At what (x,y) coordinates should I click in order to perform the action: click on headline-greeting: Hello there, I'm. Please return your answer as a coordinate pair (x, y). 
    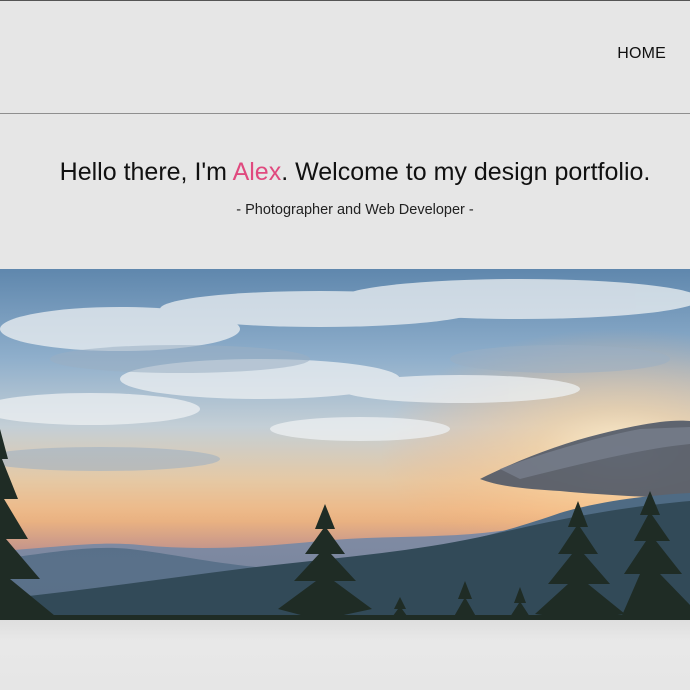
    Looking at the image, I should click on (146, 172).